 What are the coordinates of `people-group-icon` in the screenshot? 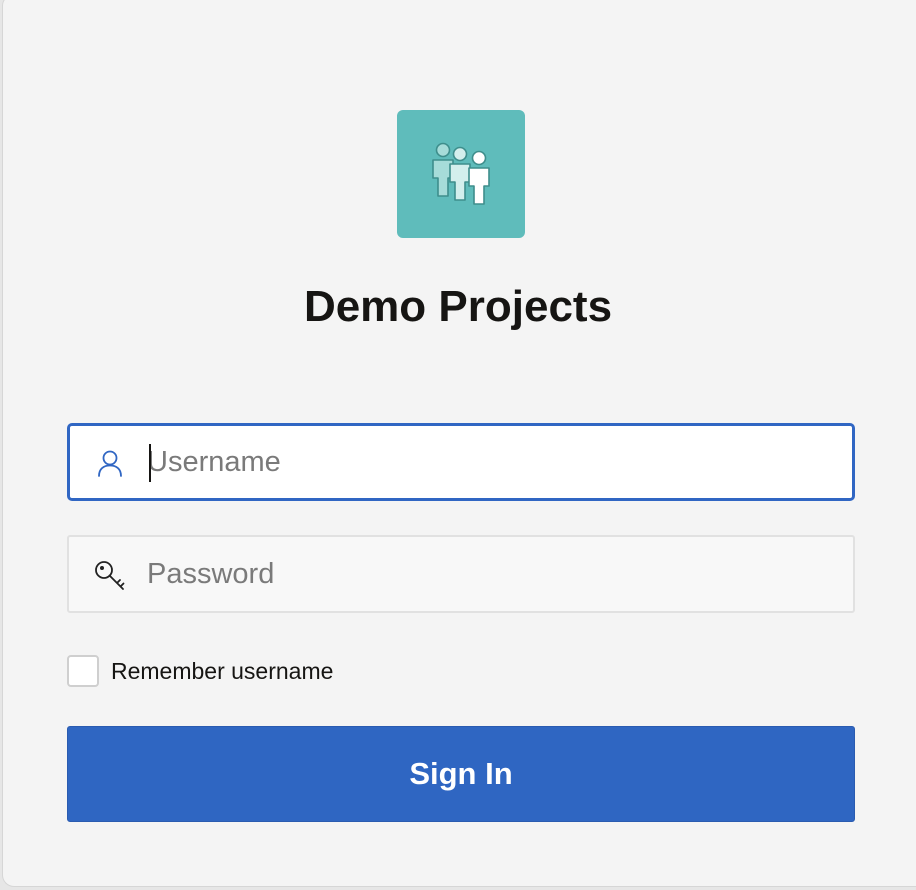 It's located at (461, 173).